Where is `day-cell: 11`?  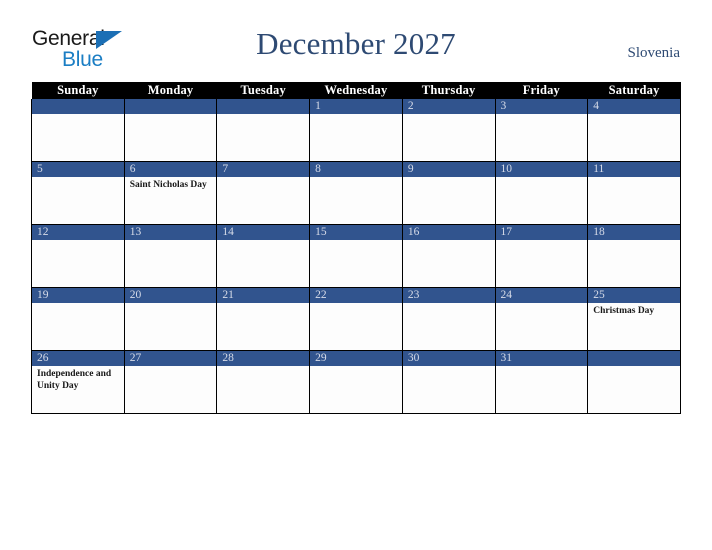 day-cell: 11 is located at coordinates (634, 193).